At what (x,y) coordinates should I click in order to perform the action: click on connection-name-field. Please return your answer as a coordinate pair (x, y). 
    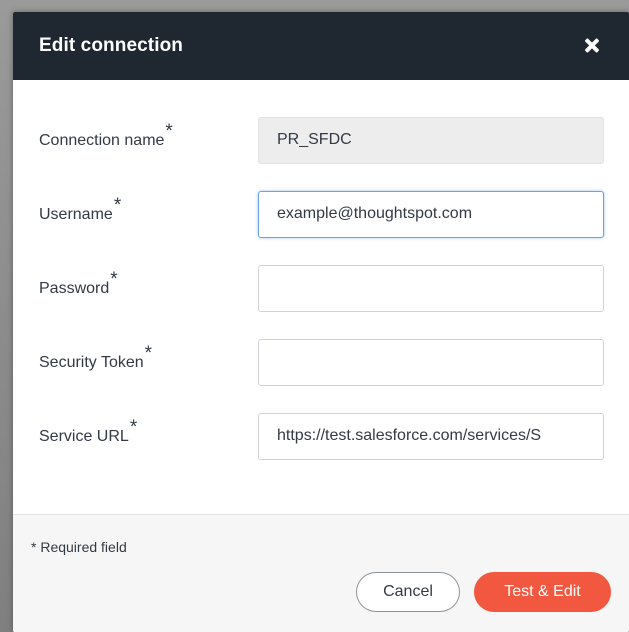
    Looking at the image, I should click on (431, 140).